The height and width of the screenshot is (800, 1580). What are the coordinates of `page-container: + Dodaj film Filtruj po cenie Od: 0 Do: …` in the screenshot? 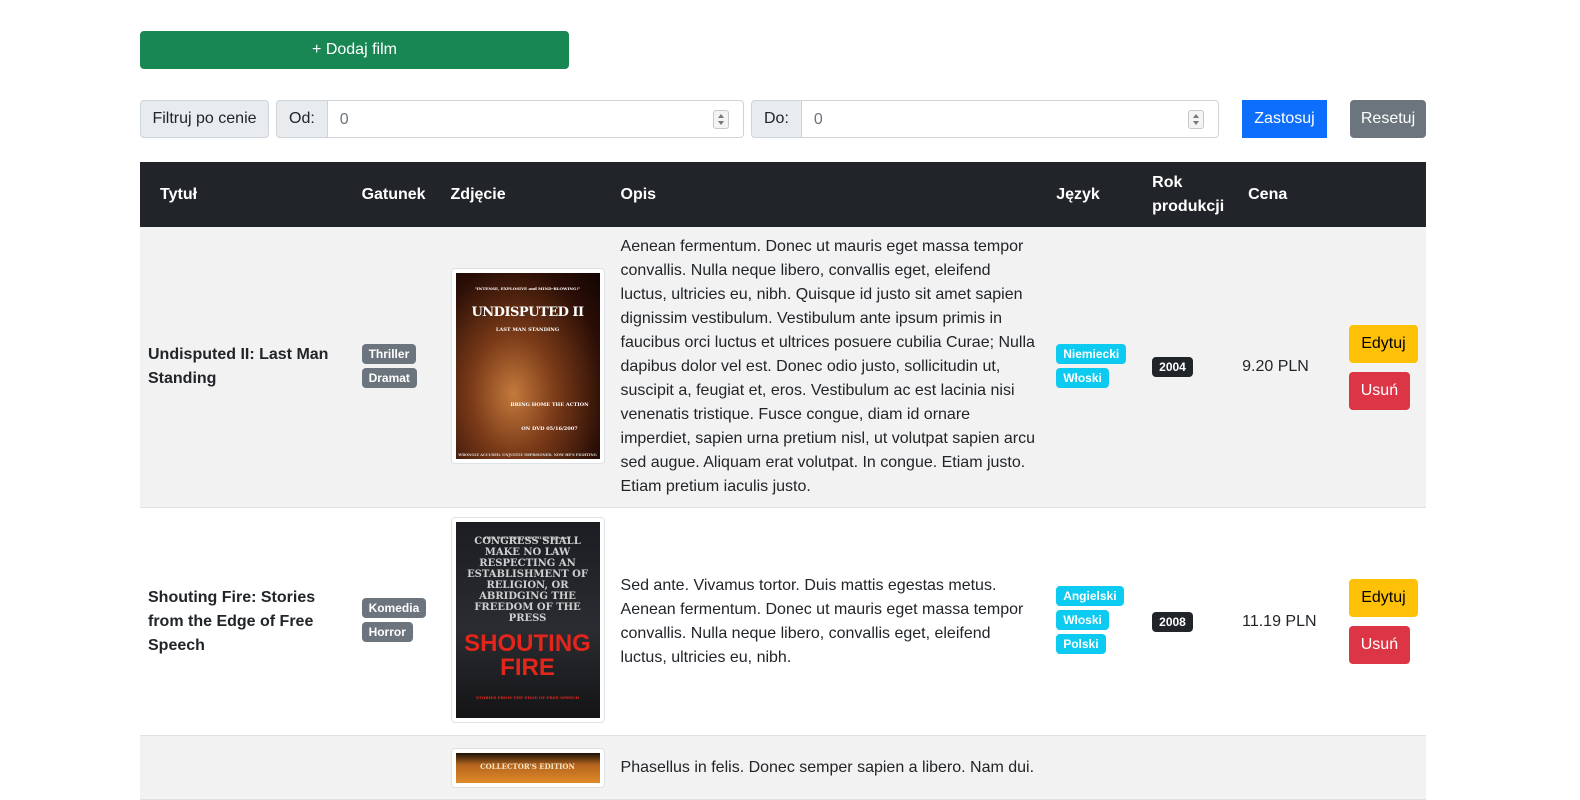 It's located at (783, 84).